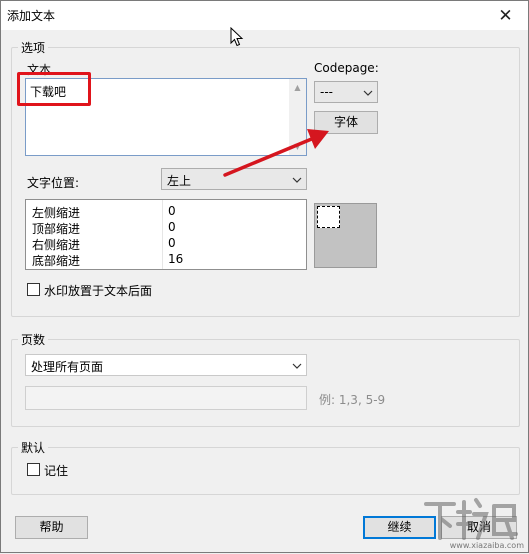 Image resolution: width=529 pixels, height=554 pixels. Describe the element at coordinates (264, 15) in the screenshot. I see `title-bar: 添加文本 ✕` at that location.